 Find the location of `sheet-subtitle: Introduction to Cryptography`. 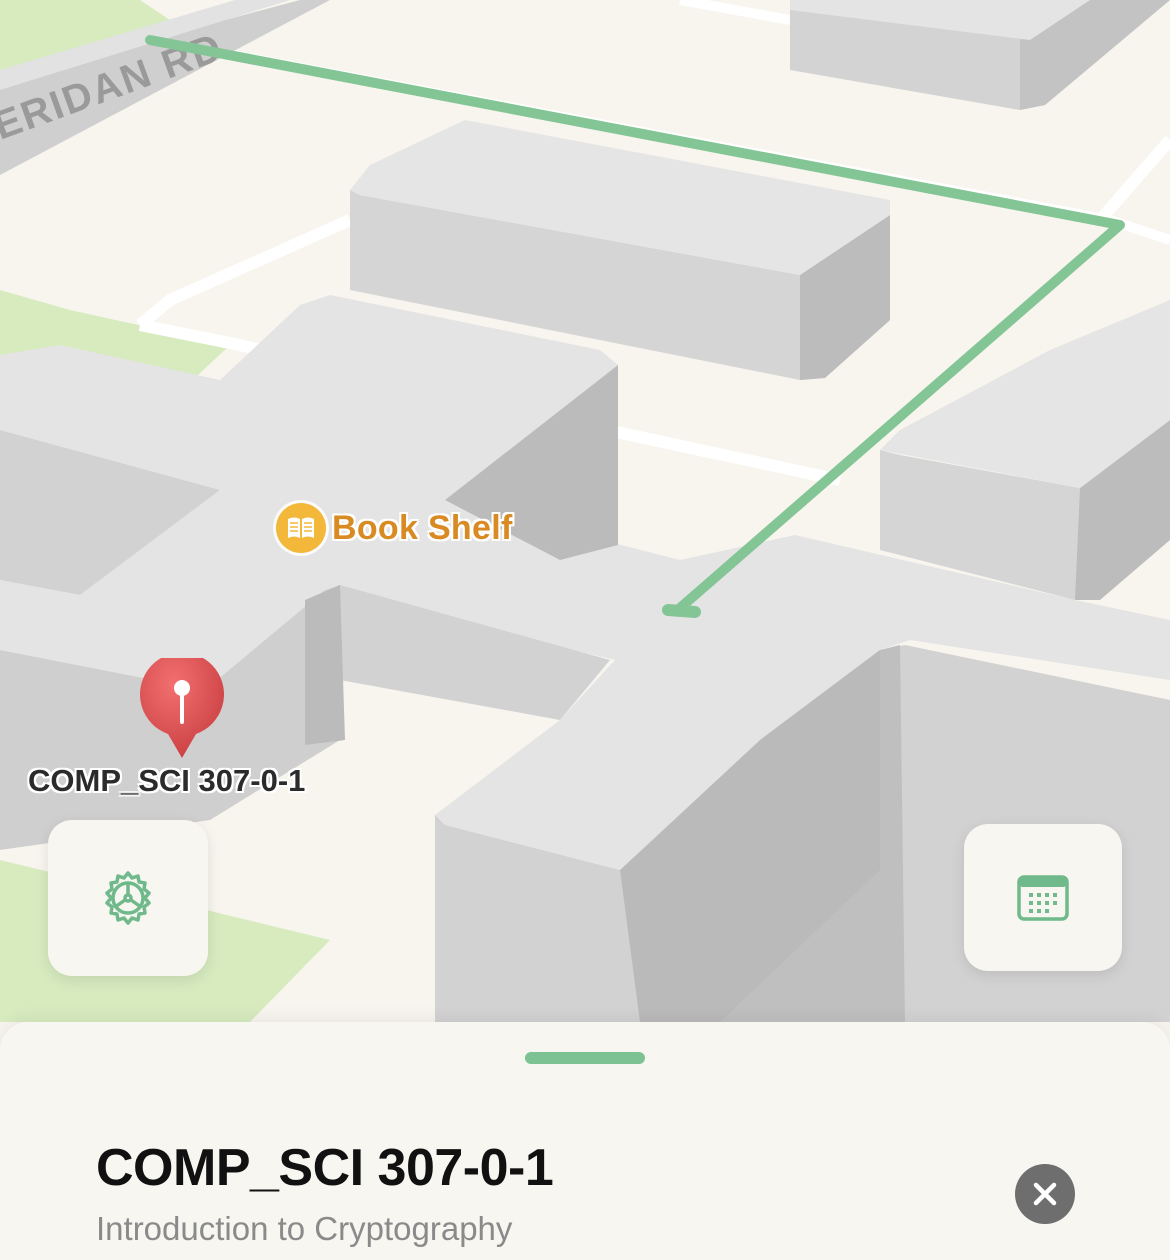

sheet-subtitle: Introduction to Cryptography is located at coordinates (304, 1228).